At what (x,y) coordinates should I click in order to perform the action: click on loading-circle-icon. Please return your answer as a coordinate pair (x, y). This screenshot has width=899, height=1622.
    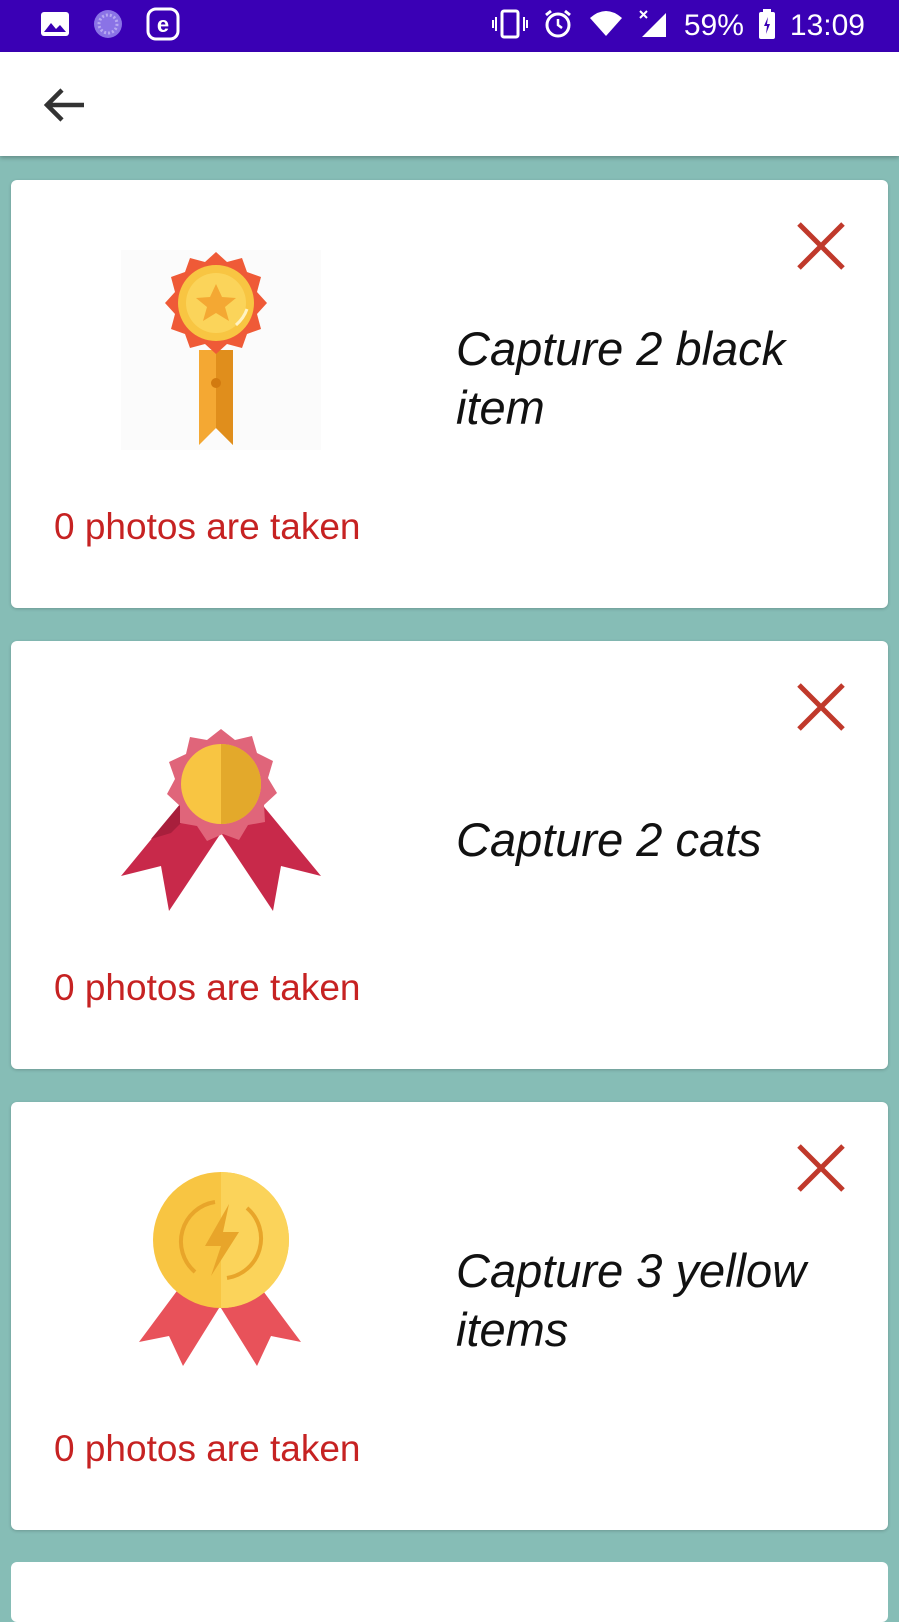
    Looking at the image, I should click on (108, 26).